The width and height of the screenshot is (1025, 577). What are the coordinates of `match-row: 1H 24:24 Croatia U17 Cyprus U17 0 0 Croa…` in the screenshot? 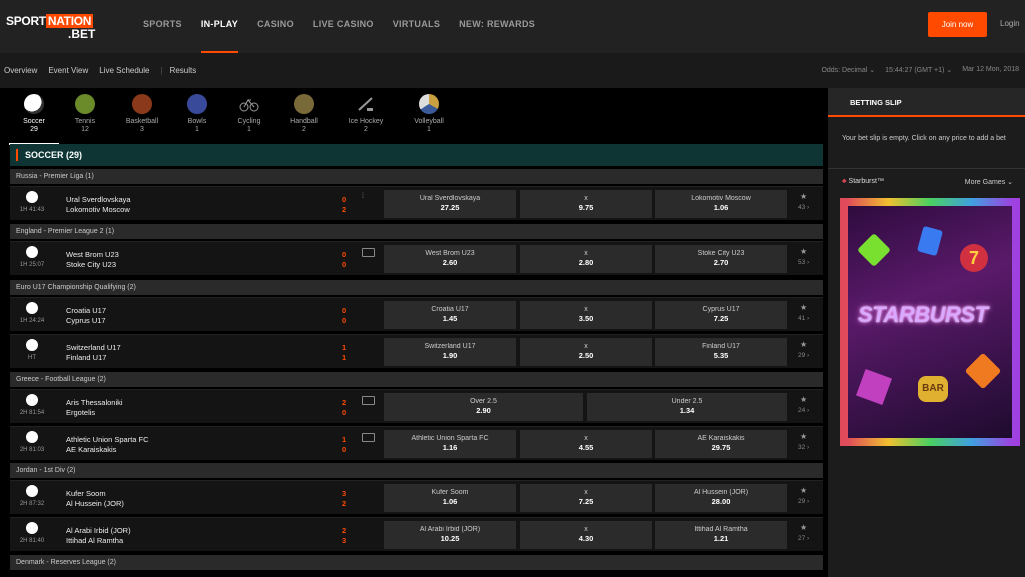 It's located at (416, 314).